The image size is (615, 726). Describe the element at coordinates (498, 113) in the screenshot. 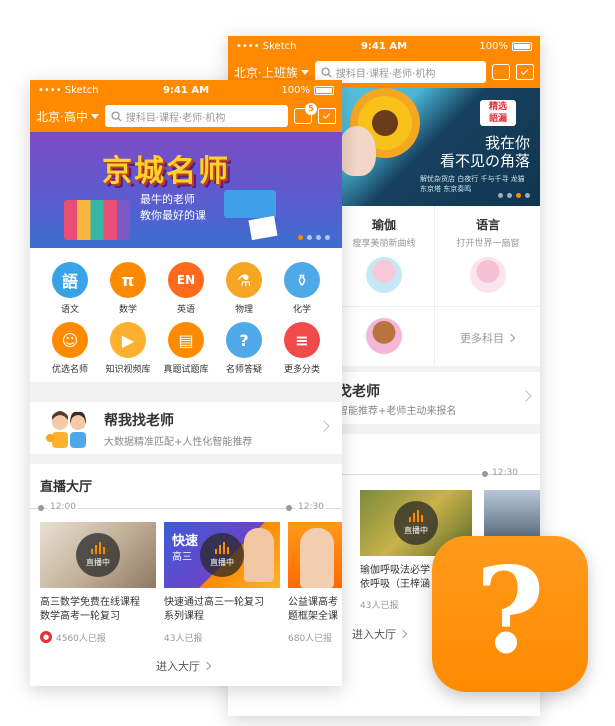

I see `banner-seal: 精选 語漏` at that location.